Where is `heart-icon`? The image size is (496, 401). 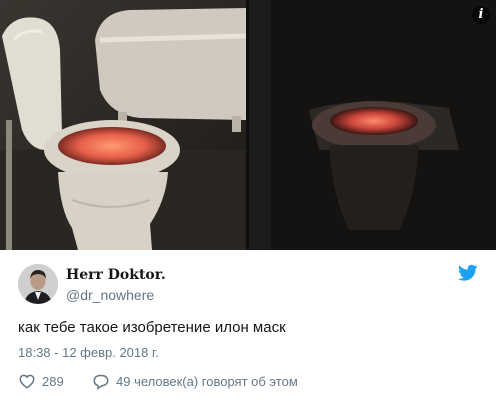
heart-icon is located at coordinates (27, 381).